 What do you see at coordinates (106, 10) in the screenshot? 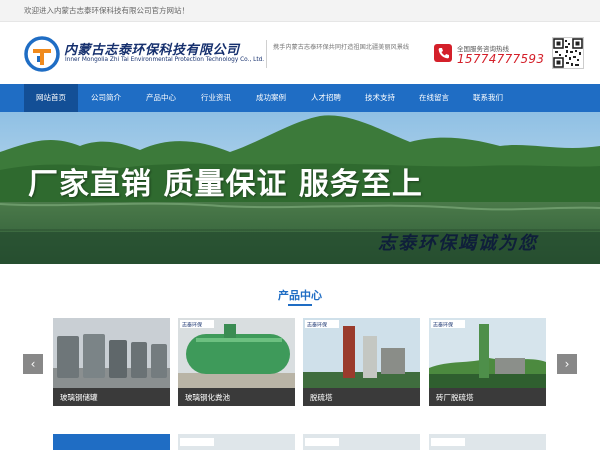
I see `welcome-text: 欢迎进入内蒙古志泰环保科技有限公司官方网站！` at bounding box center [106, 10].